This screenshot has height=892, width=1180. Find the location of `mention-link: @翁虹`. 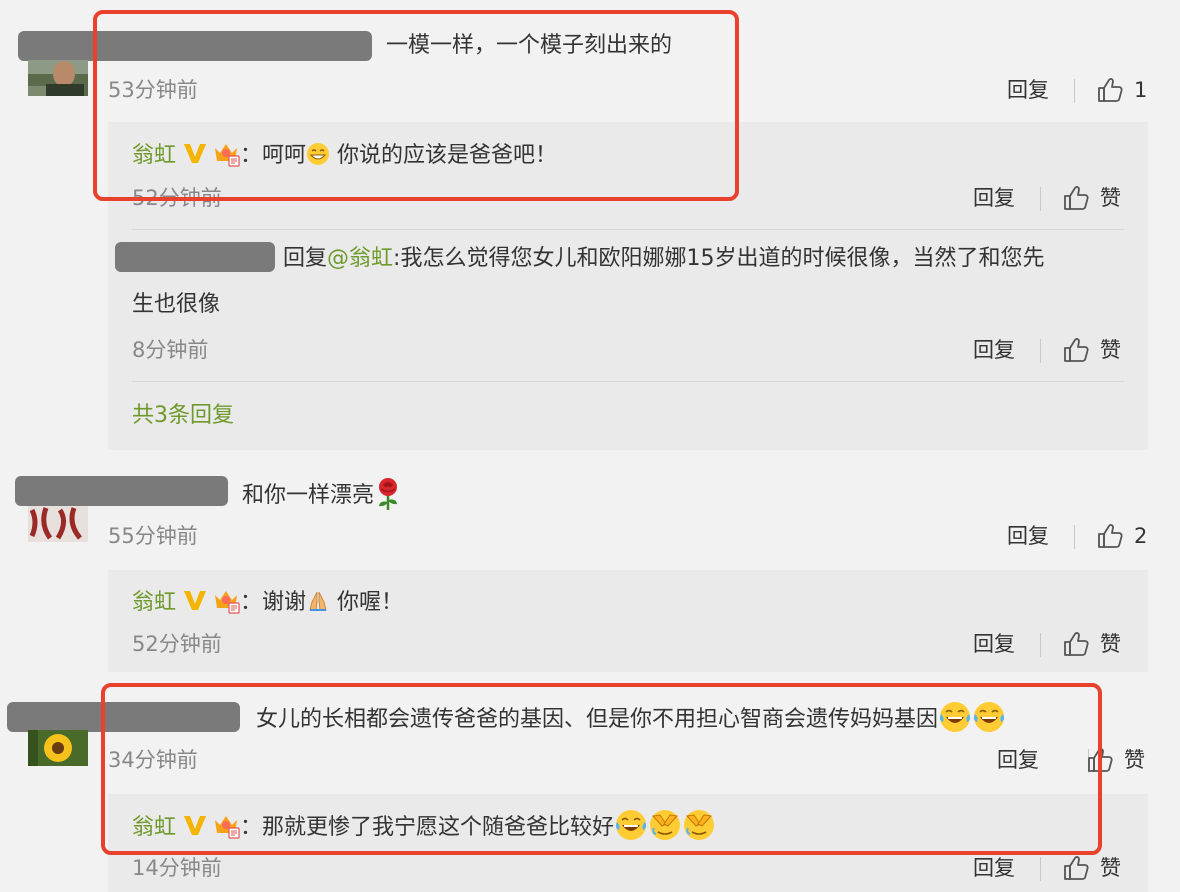

mention-link: @翁虹 is located at coordinates (360, 258).